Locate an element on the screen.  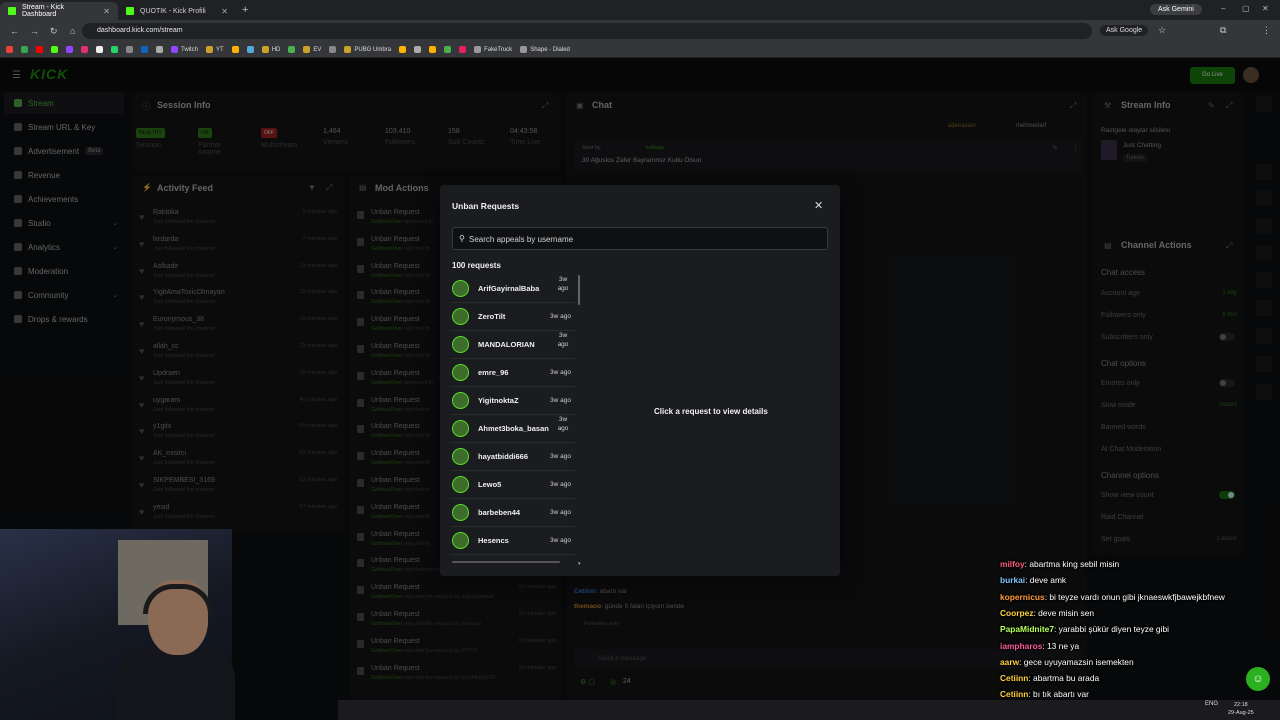
gmail-icon is located at coordinates (9, 49).